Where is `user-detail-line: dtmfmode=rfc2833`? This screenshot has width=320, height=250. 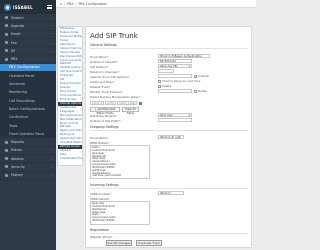
user-detail-line: dtmfmode=rfc2833 is located at coordinates (103, 221).